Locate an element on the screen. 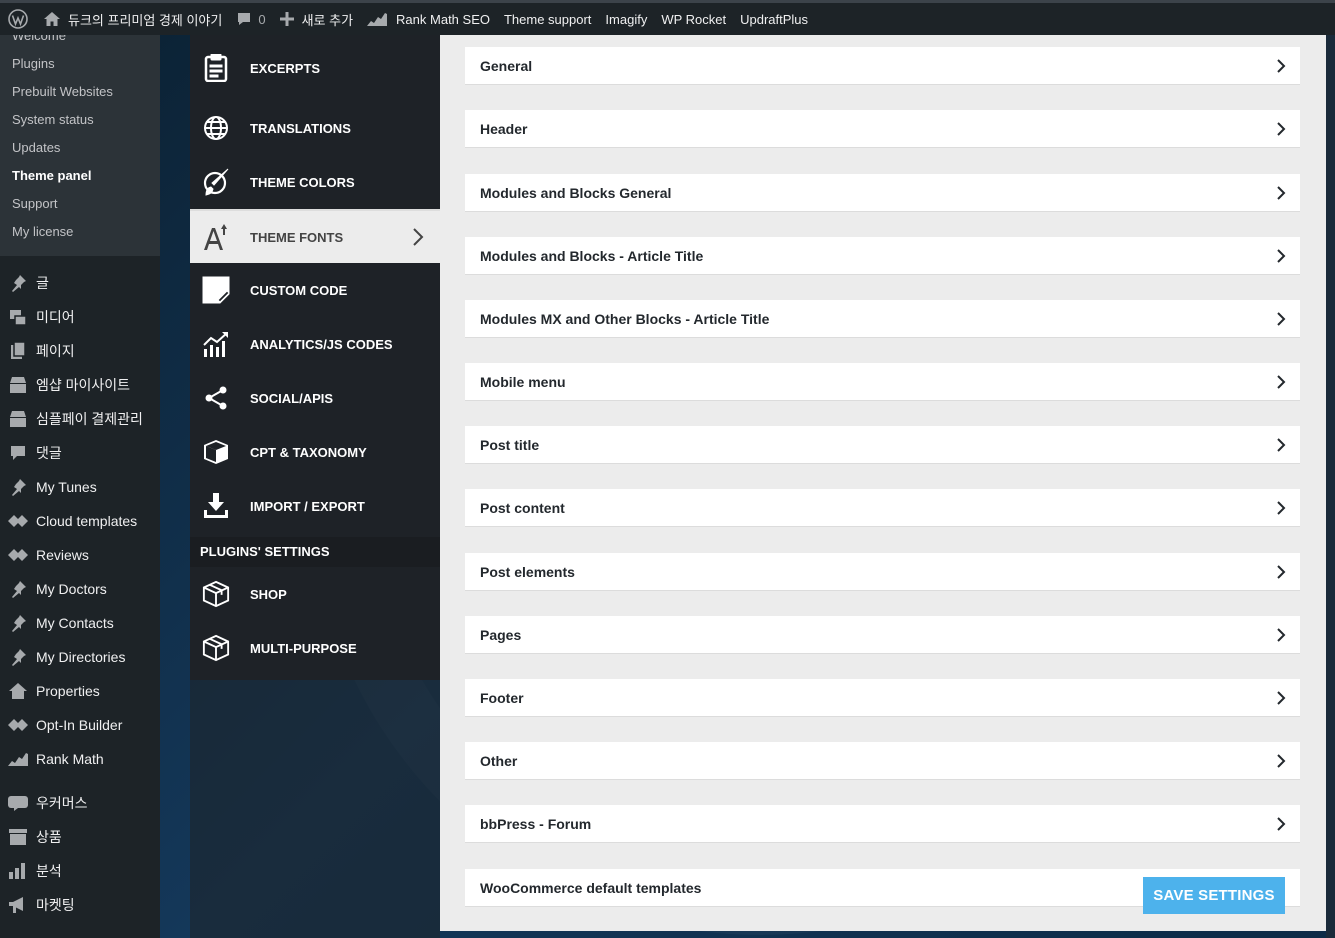  updraftplus-link: UpdraftPlus is located at coordinates (774, 19).